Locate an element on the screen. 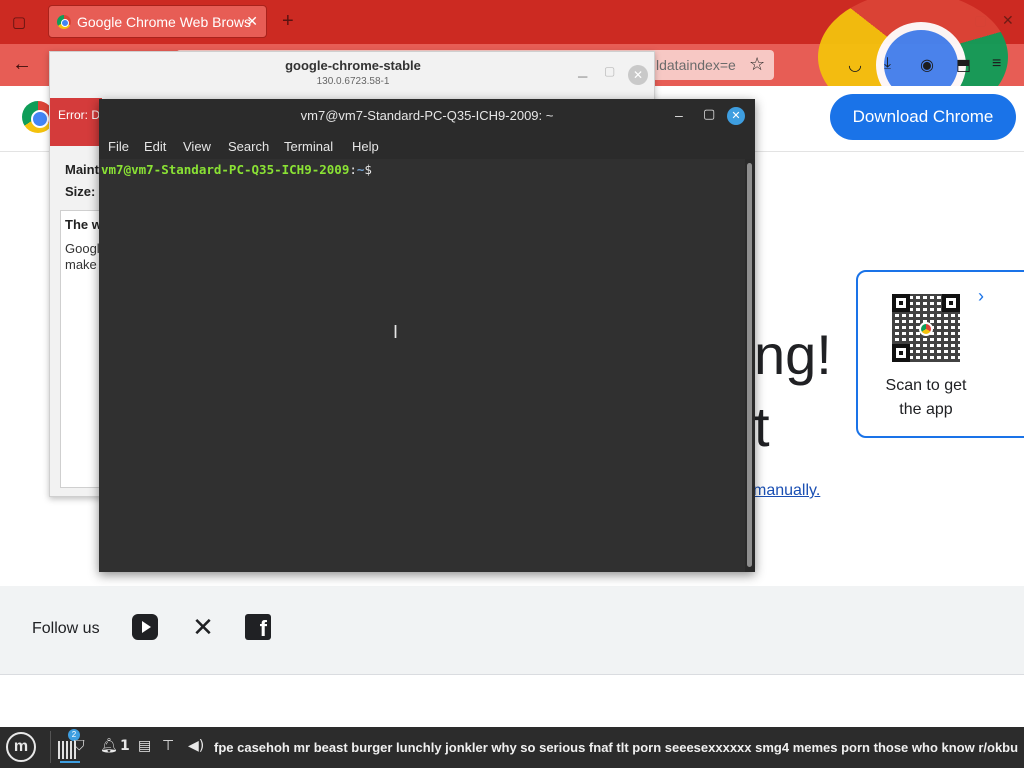  pocket-icon: ◡ is located at coordinates (855, 65).